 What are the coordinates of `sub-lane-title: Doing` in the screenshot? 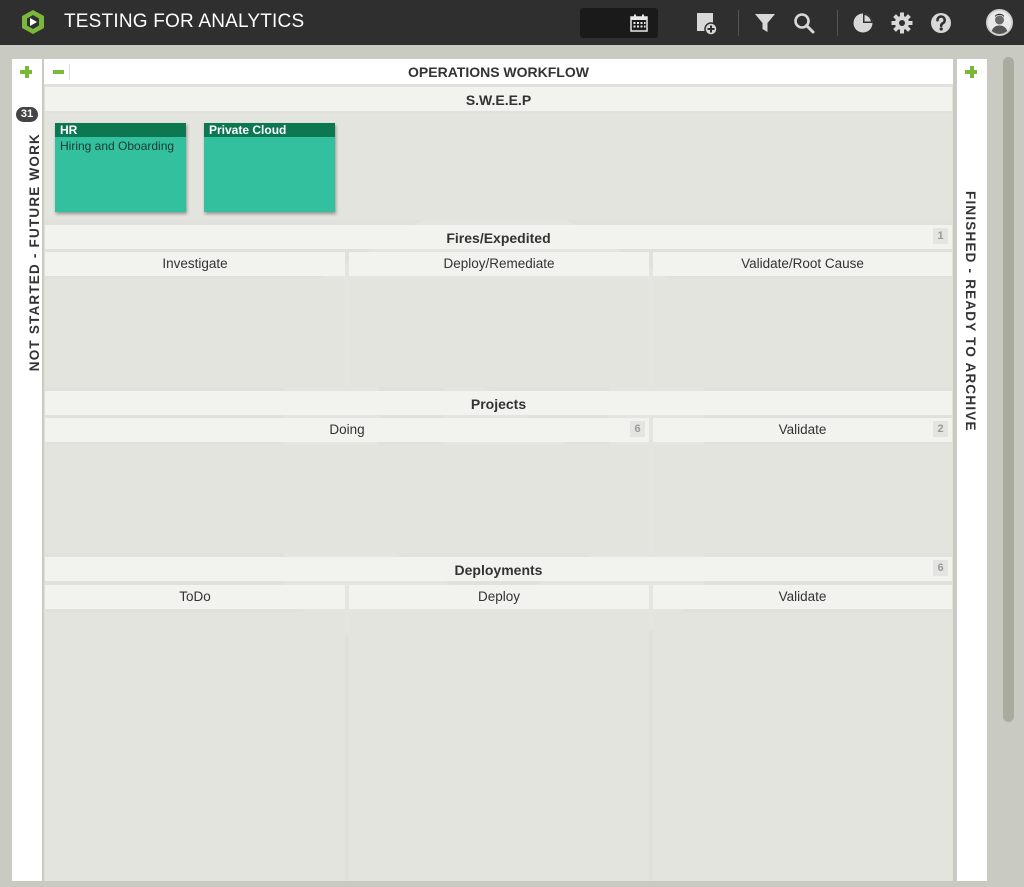 It's located at (347, 429).